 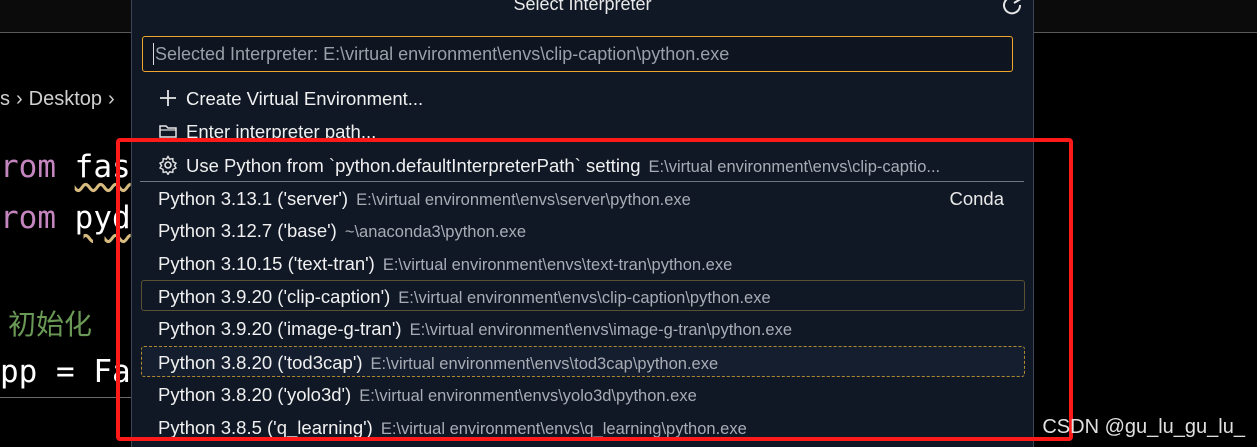 I want to click on code-line-comment: 初始化, so click(x=50, y=323).